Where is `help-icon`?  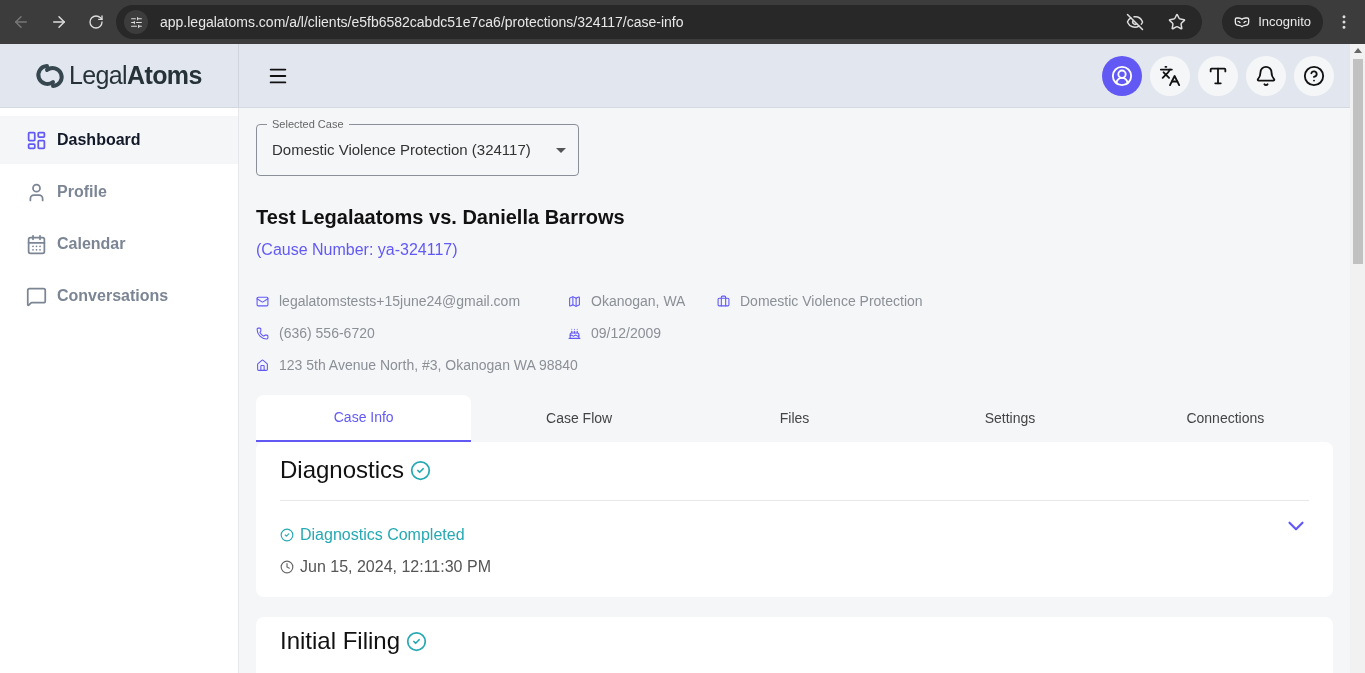 help-icon is located at coordinates (1314, 75).